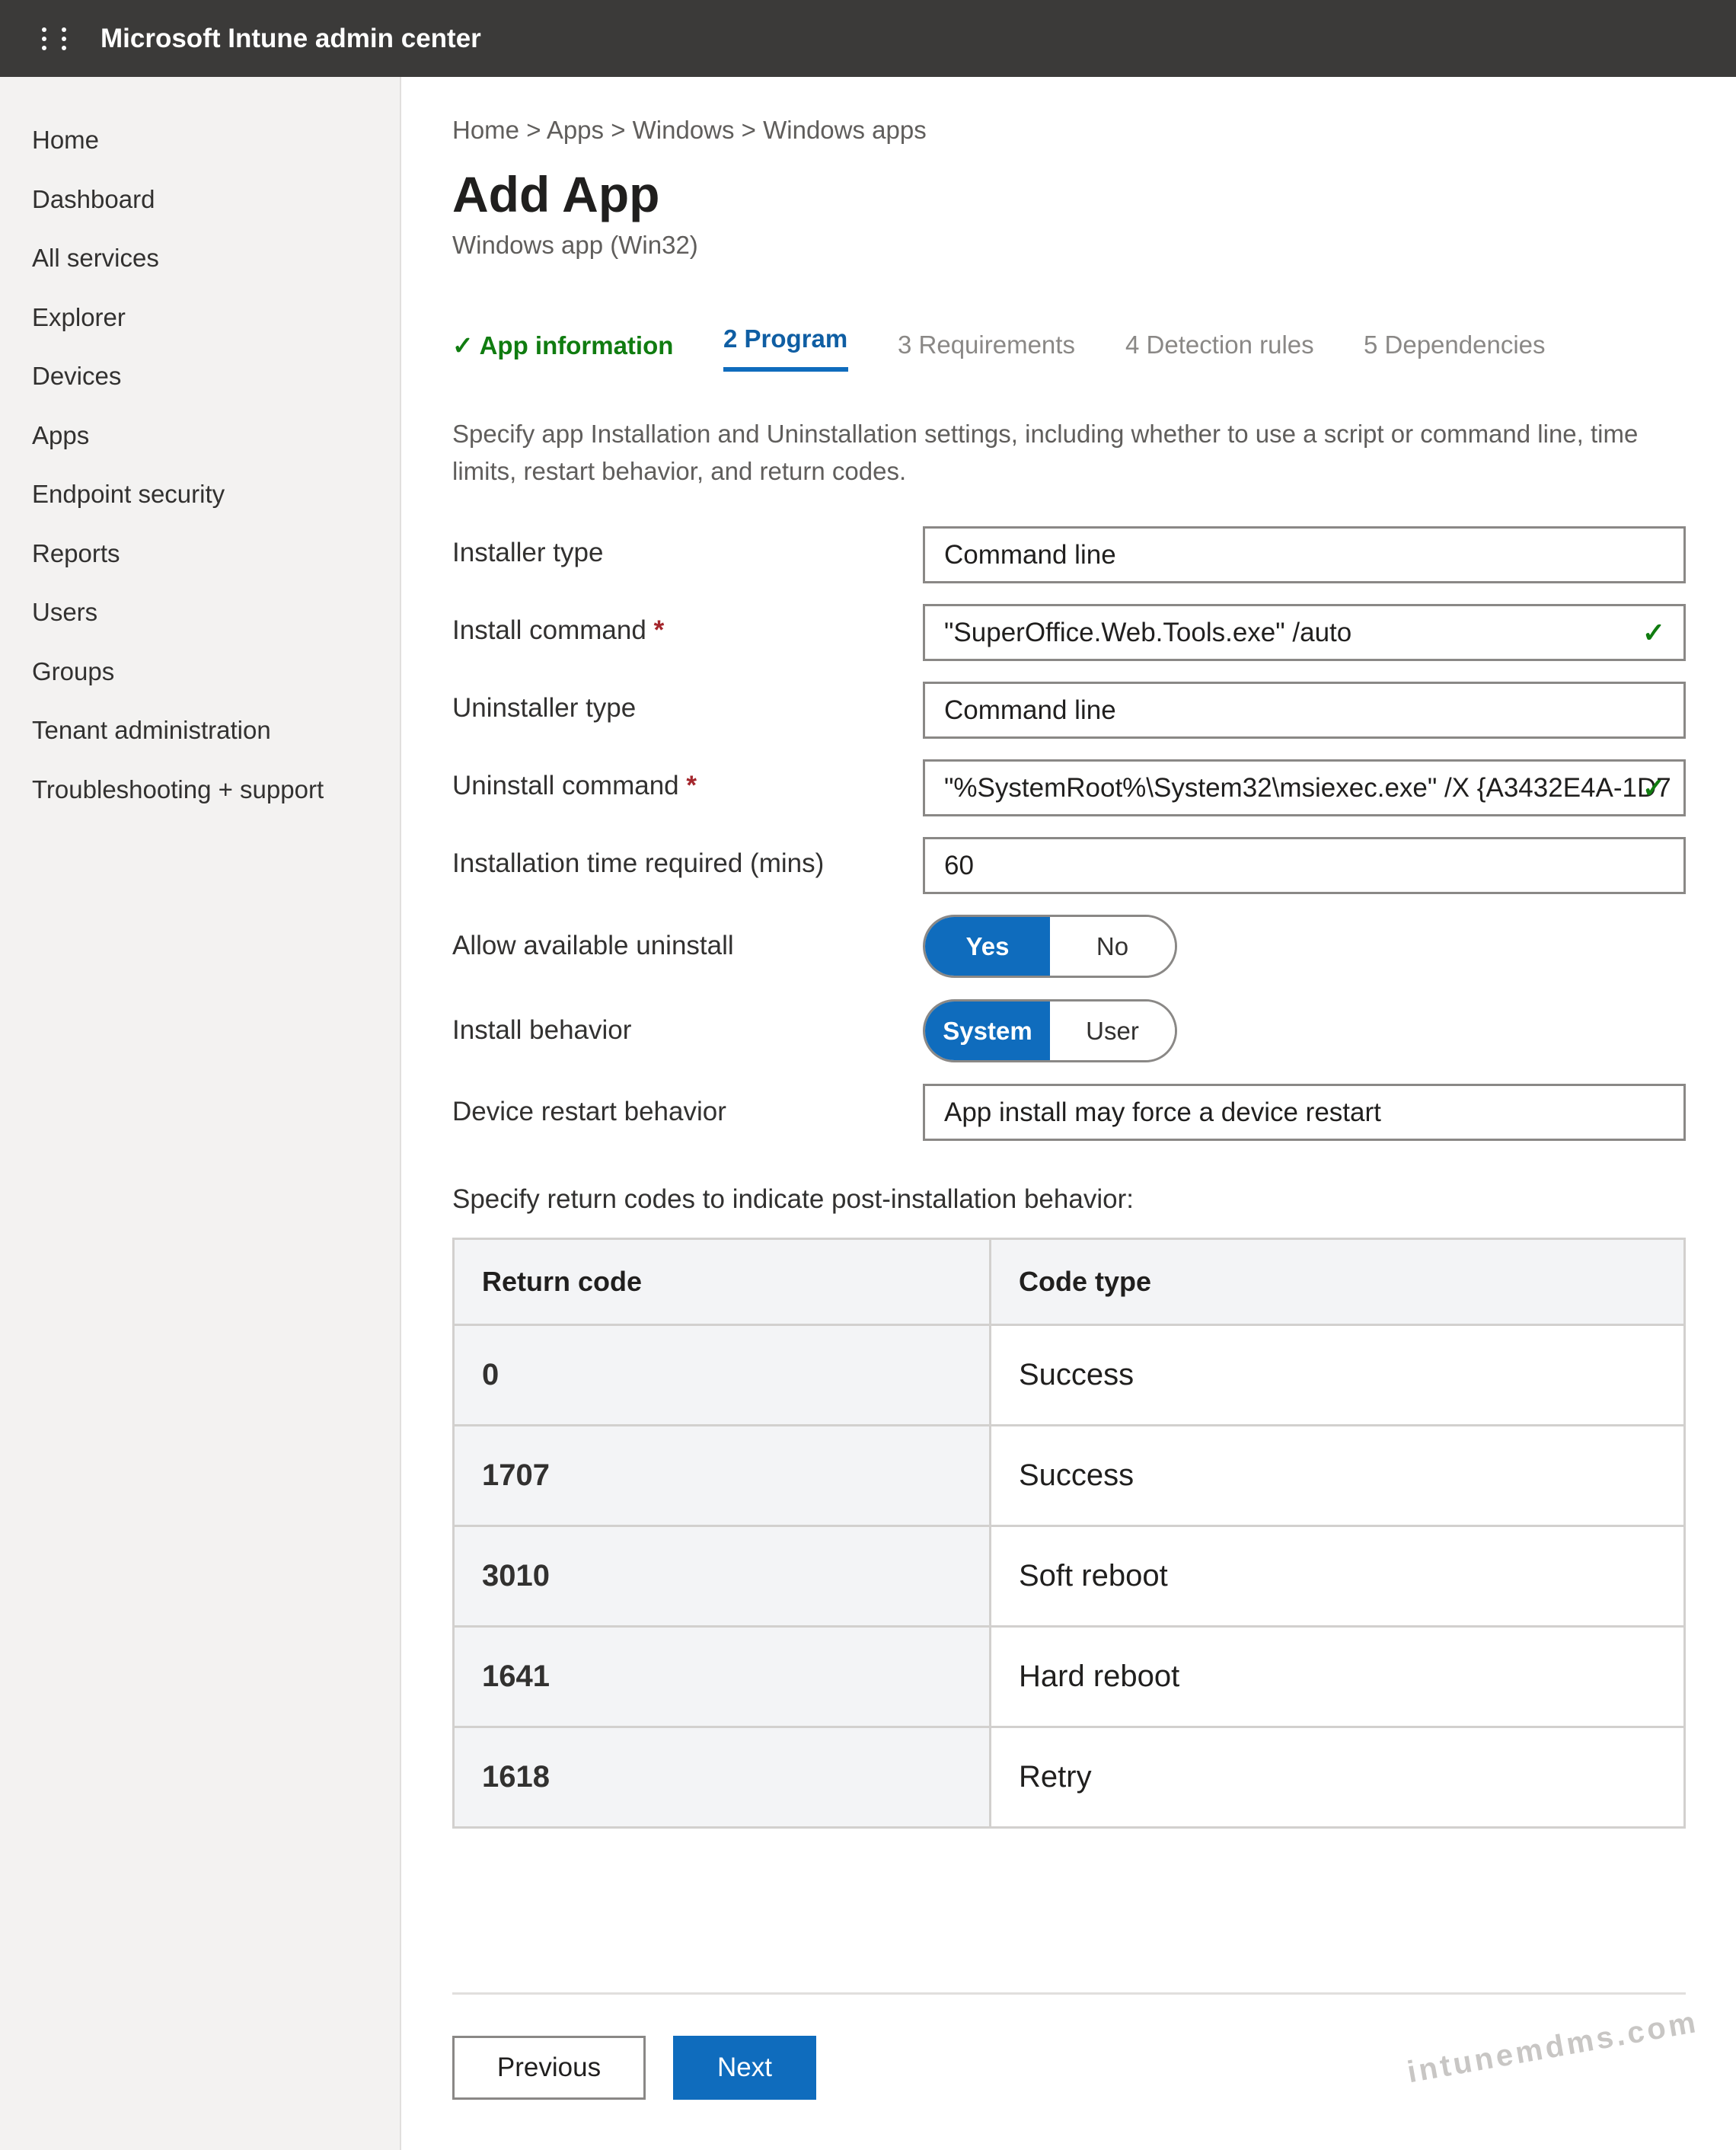  Describe the element at coordinates (549, 630) in the screenshot. I see `install-command-label-text: Install command` at that location.